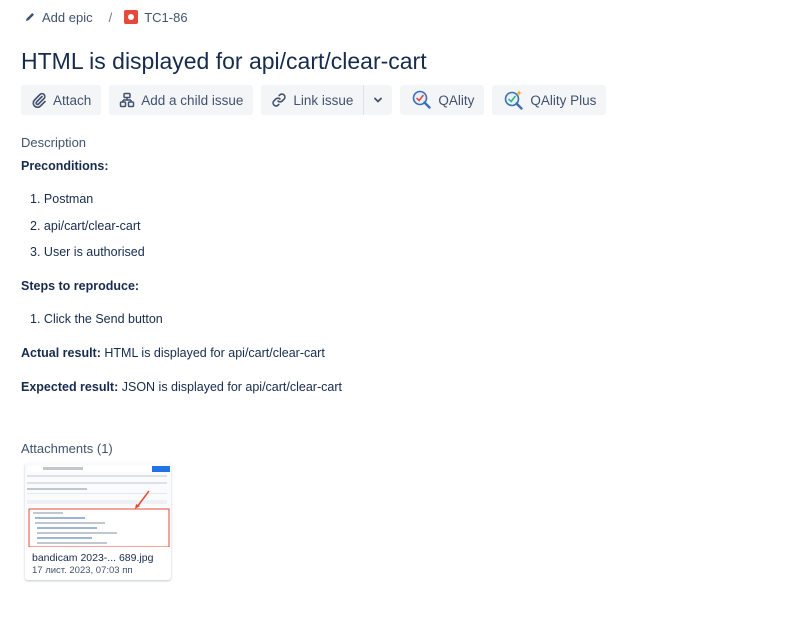 The width and height of the screenshot is (793, 627). Describe the element at coordinates (82, 570) in the screenshot. I see `attachment-date: 17 лист. 2023, 07:03 пп` at that location.